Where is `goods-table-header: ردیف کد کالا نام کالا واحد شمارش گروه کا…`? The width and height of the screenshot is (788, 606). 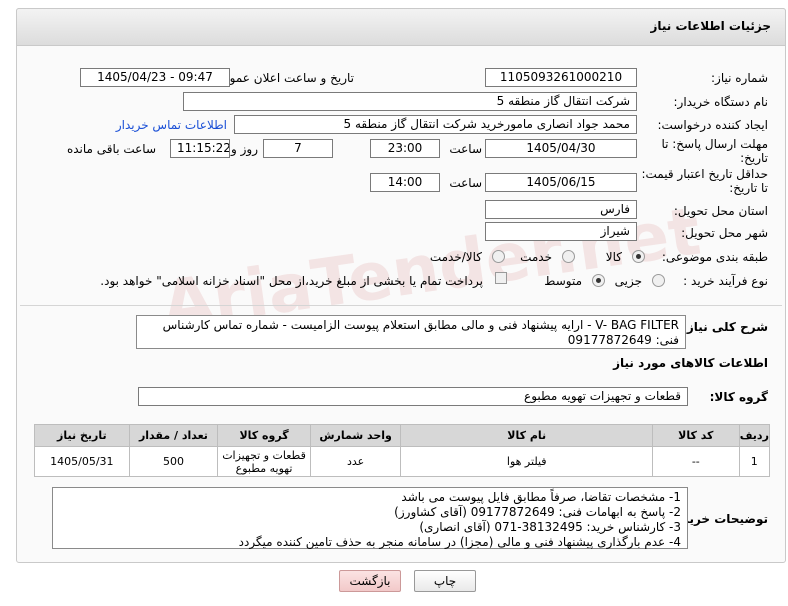 goods-table-header: ردیف کد کالا نام کالا واحد شمارش گروه کا… is located at coordinates (402, 435).